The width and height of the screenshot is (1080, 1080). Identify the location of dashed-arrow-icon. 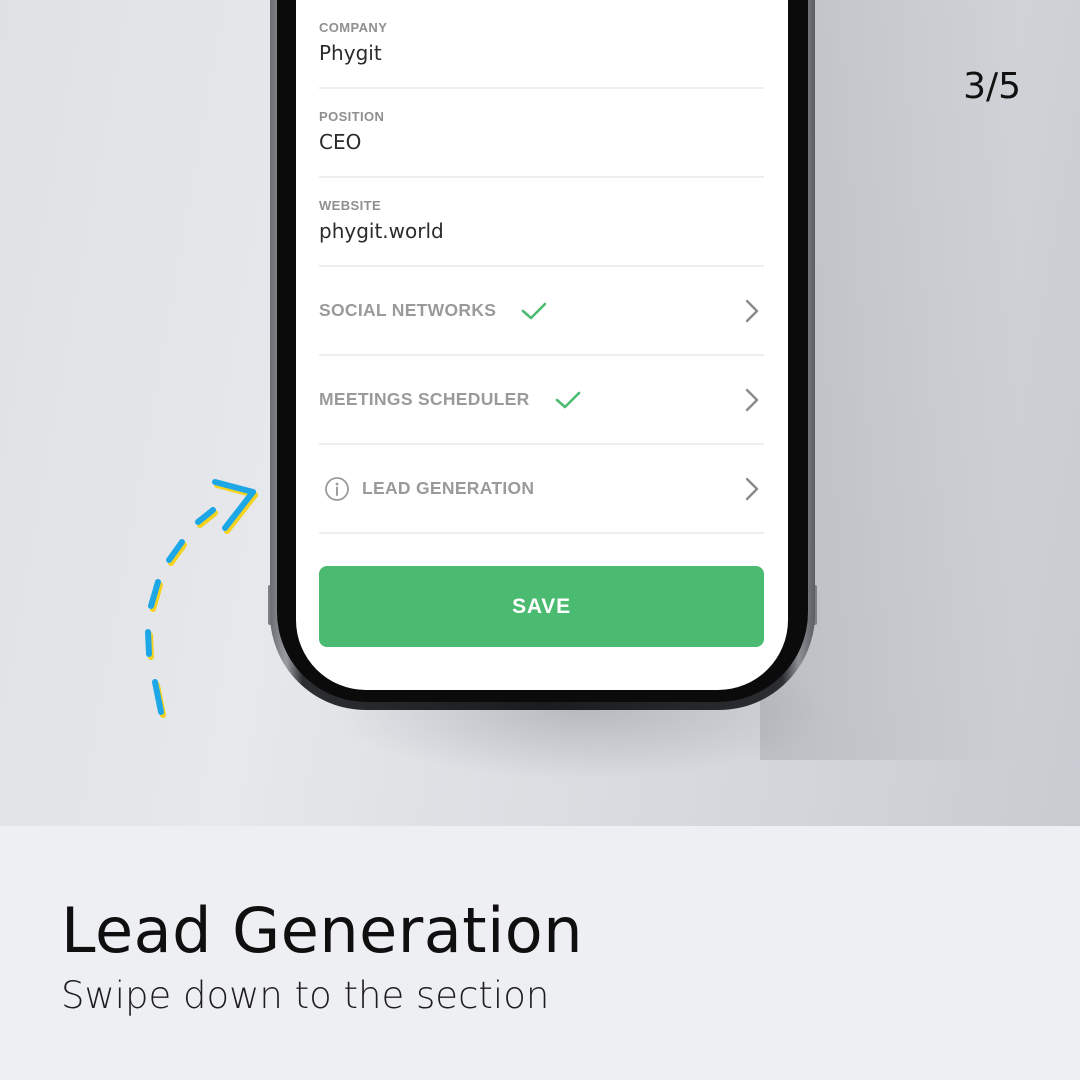
(201, 598).